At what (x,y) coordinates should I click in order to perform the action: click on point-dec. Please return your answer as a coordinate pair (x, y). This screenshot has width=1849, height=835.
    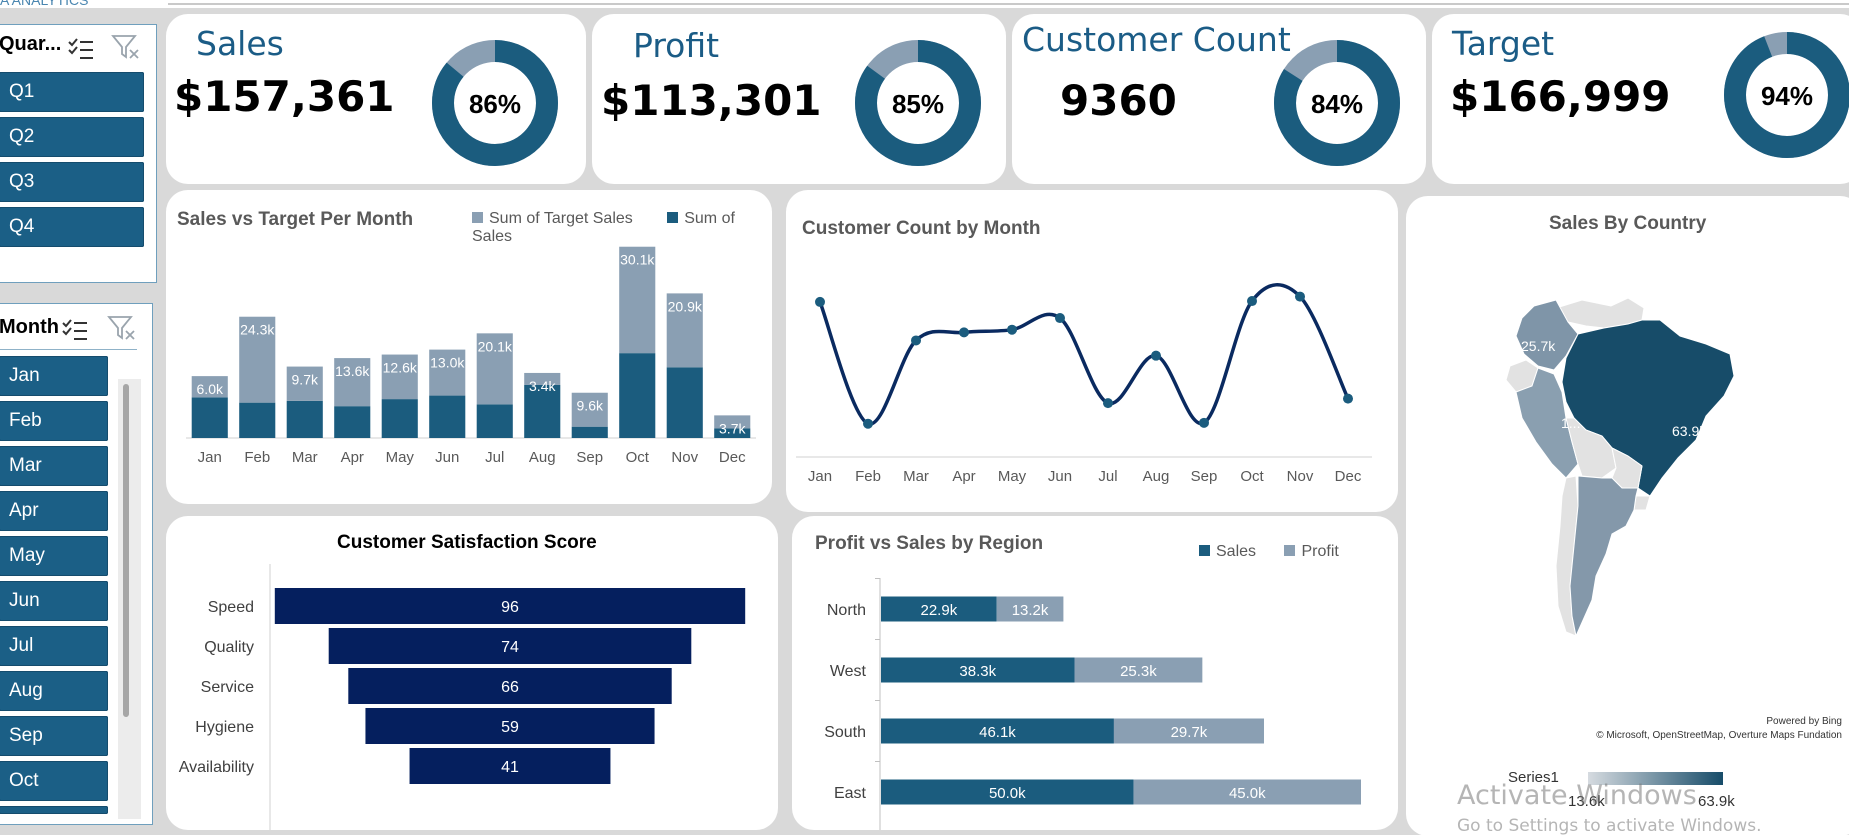
    Looking at the image, I should click on (1348, 398).